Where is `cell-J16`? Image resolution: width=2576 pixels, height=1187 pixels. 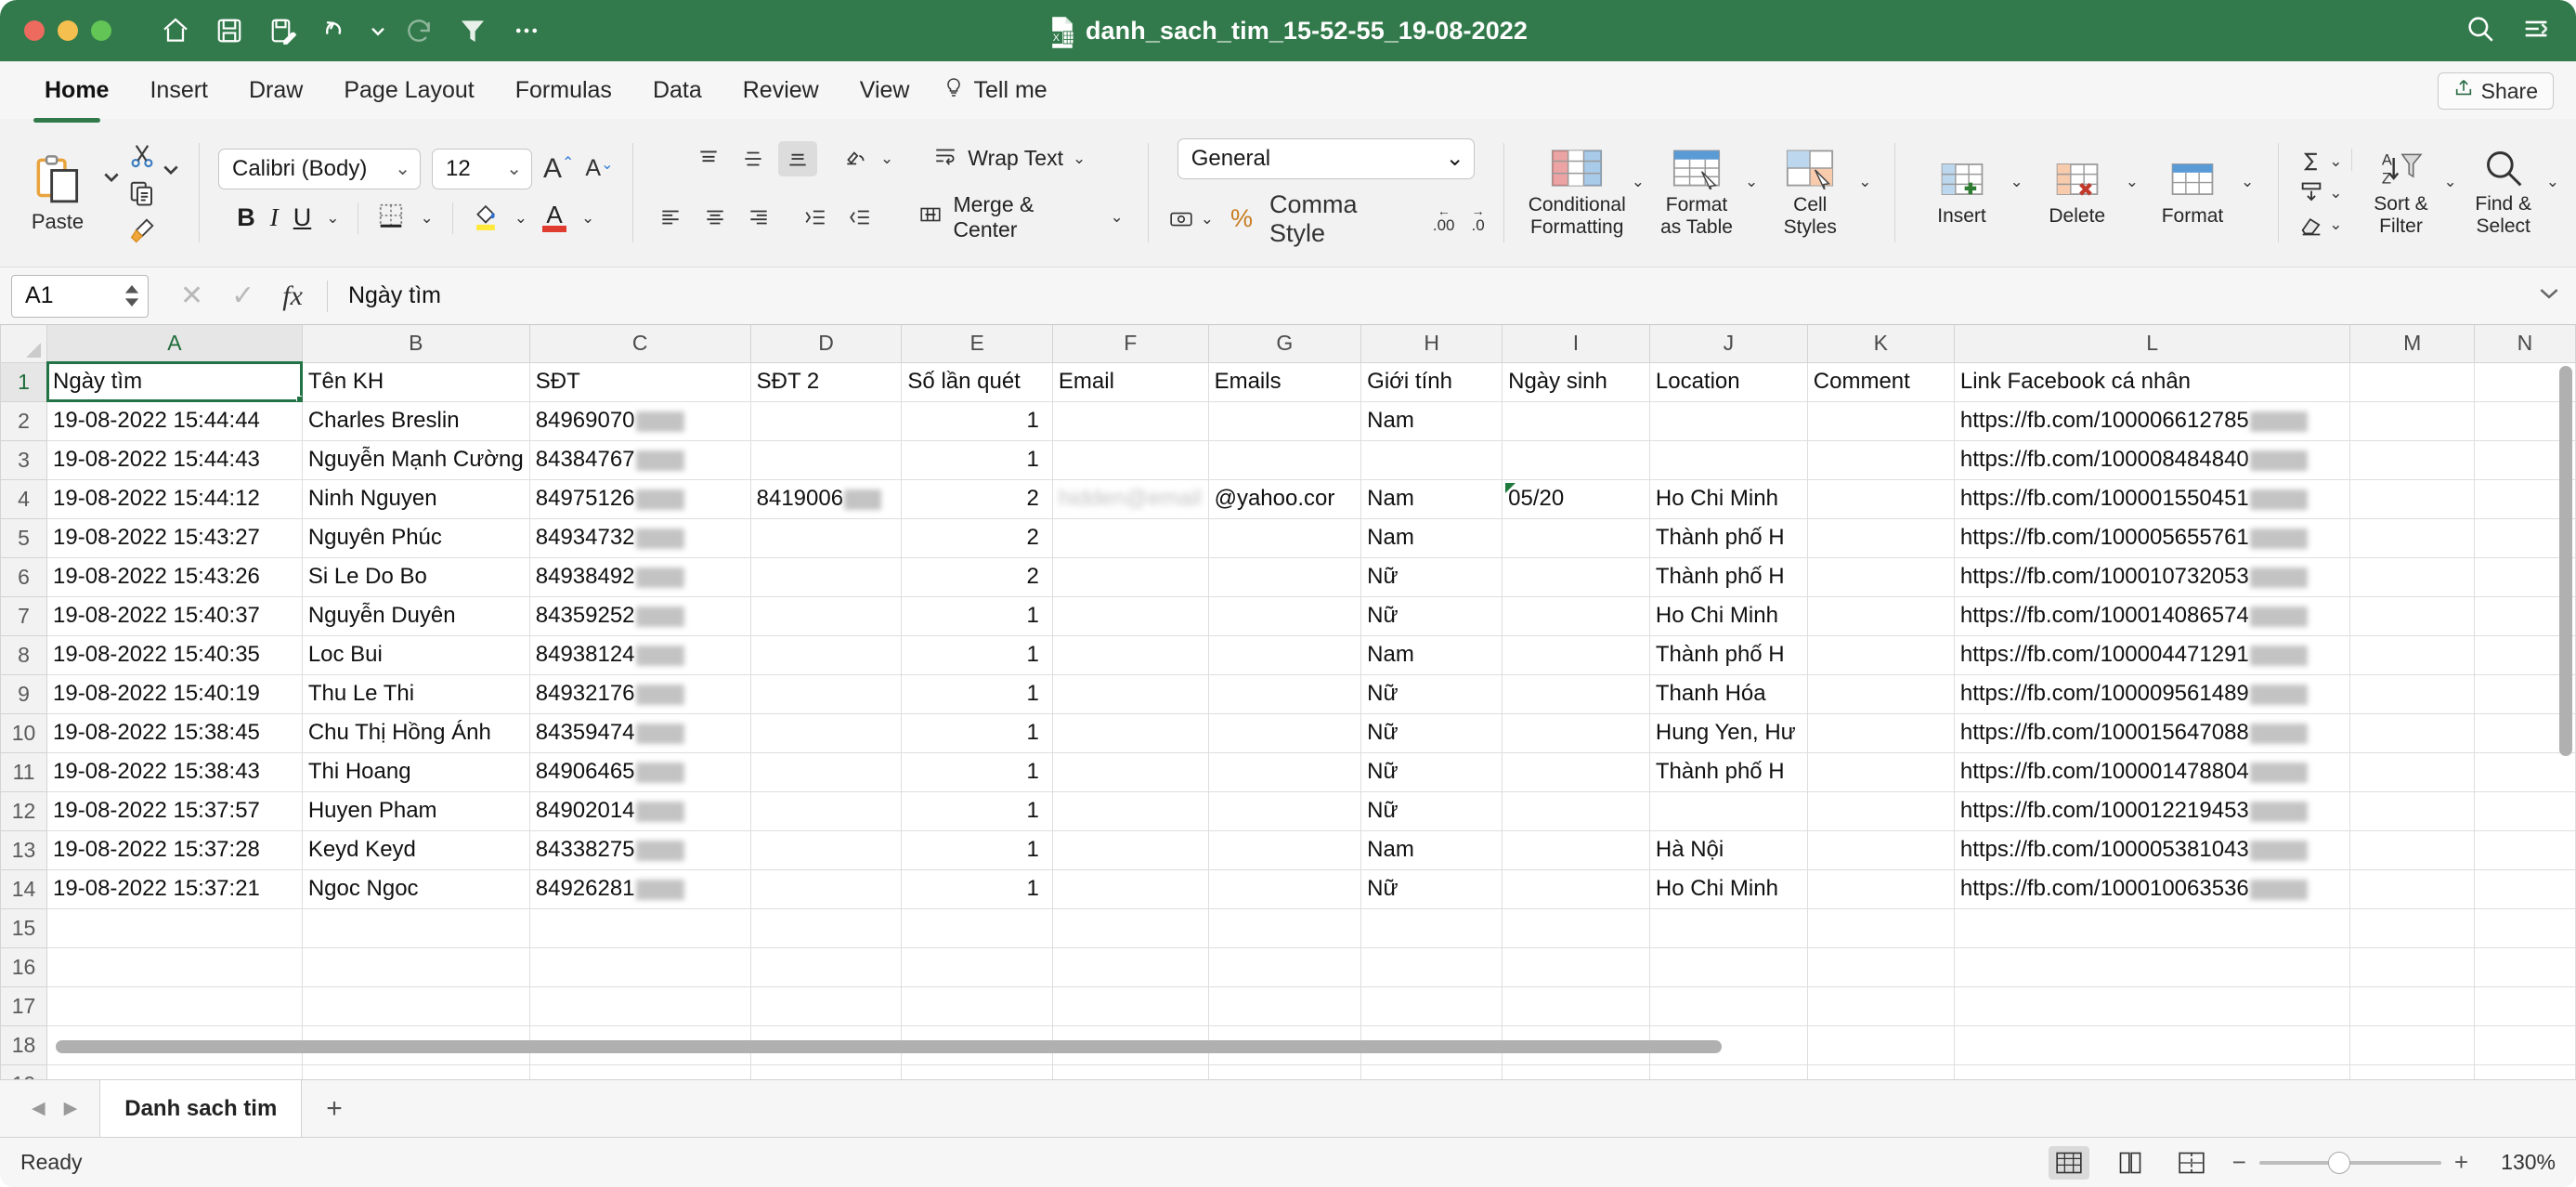 cell-J16 is located at coordinates (1728, 966).